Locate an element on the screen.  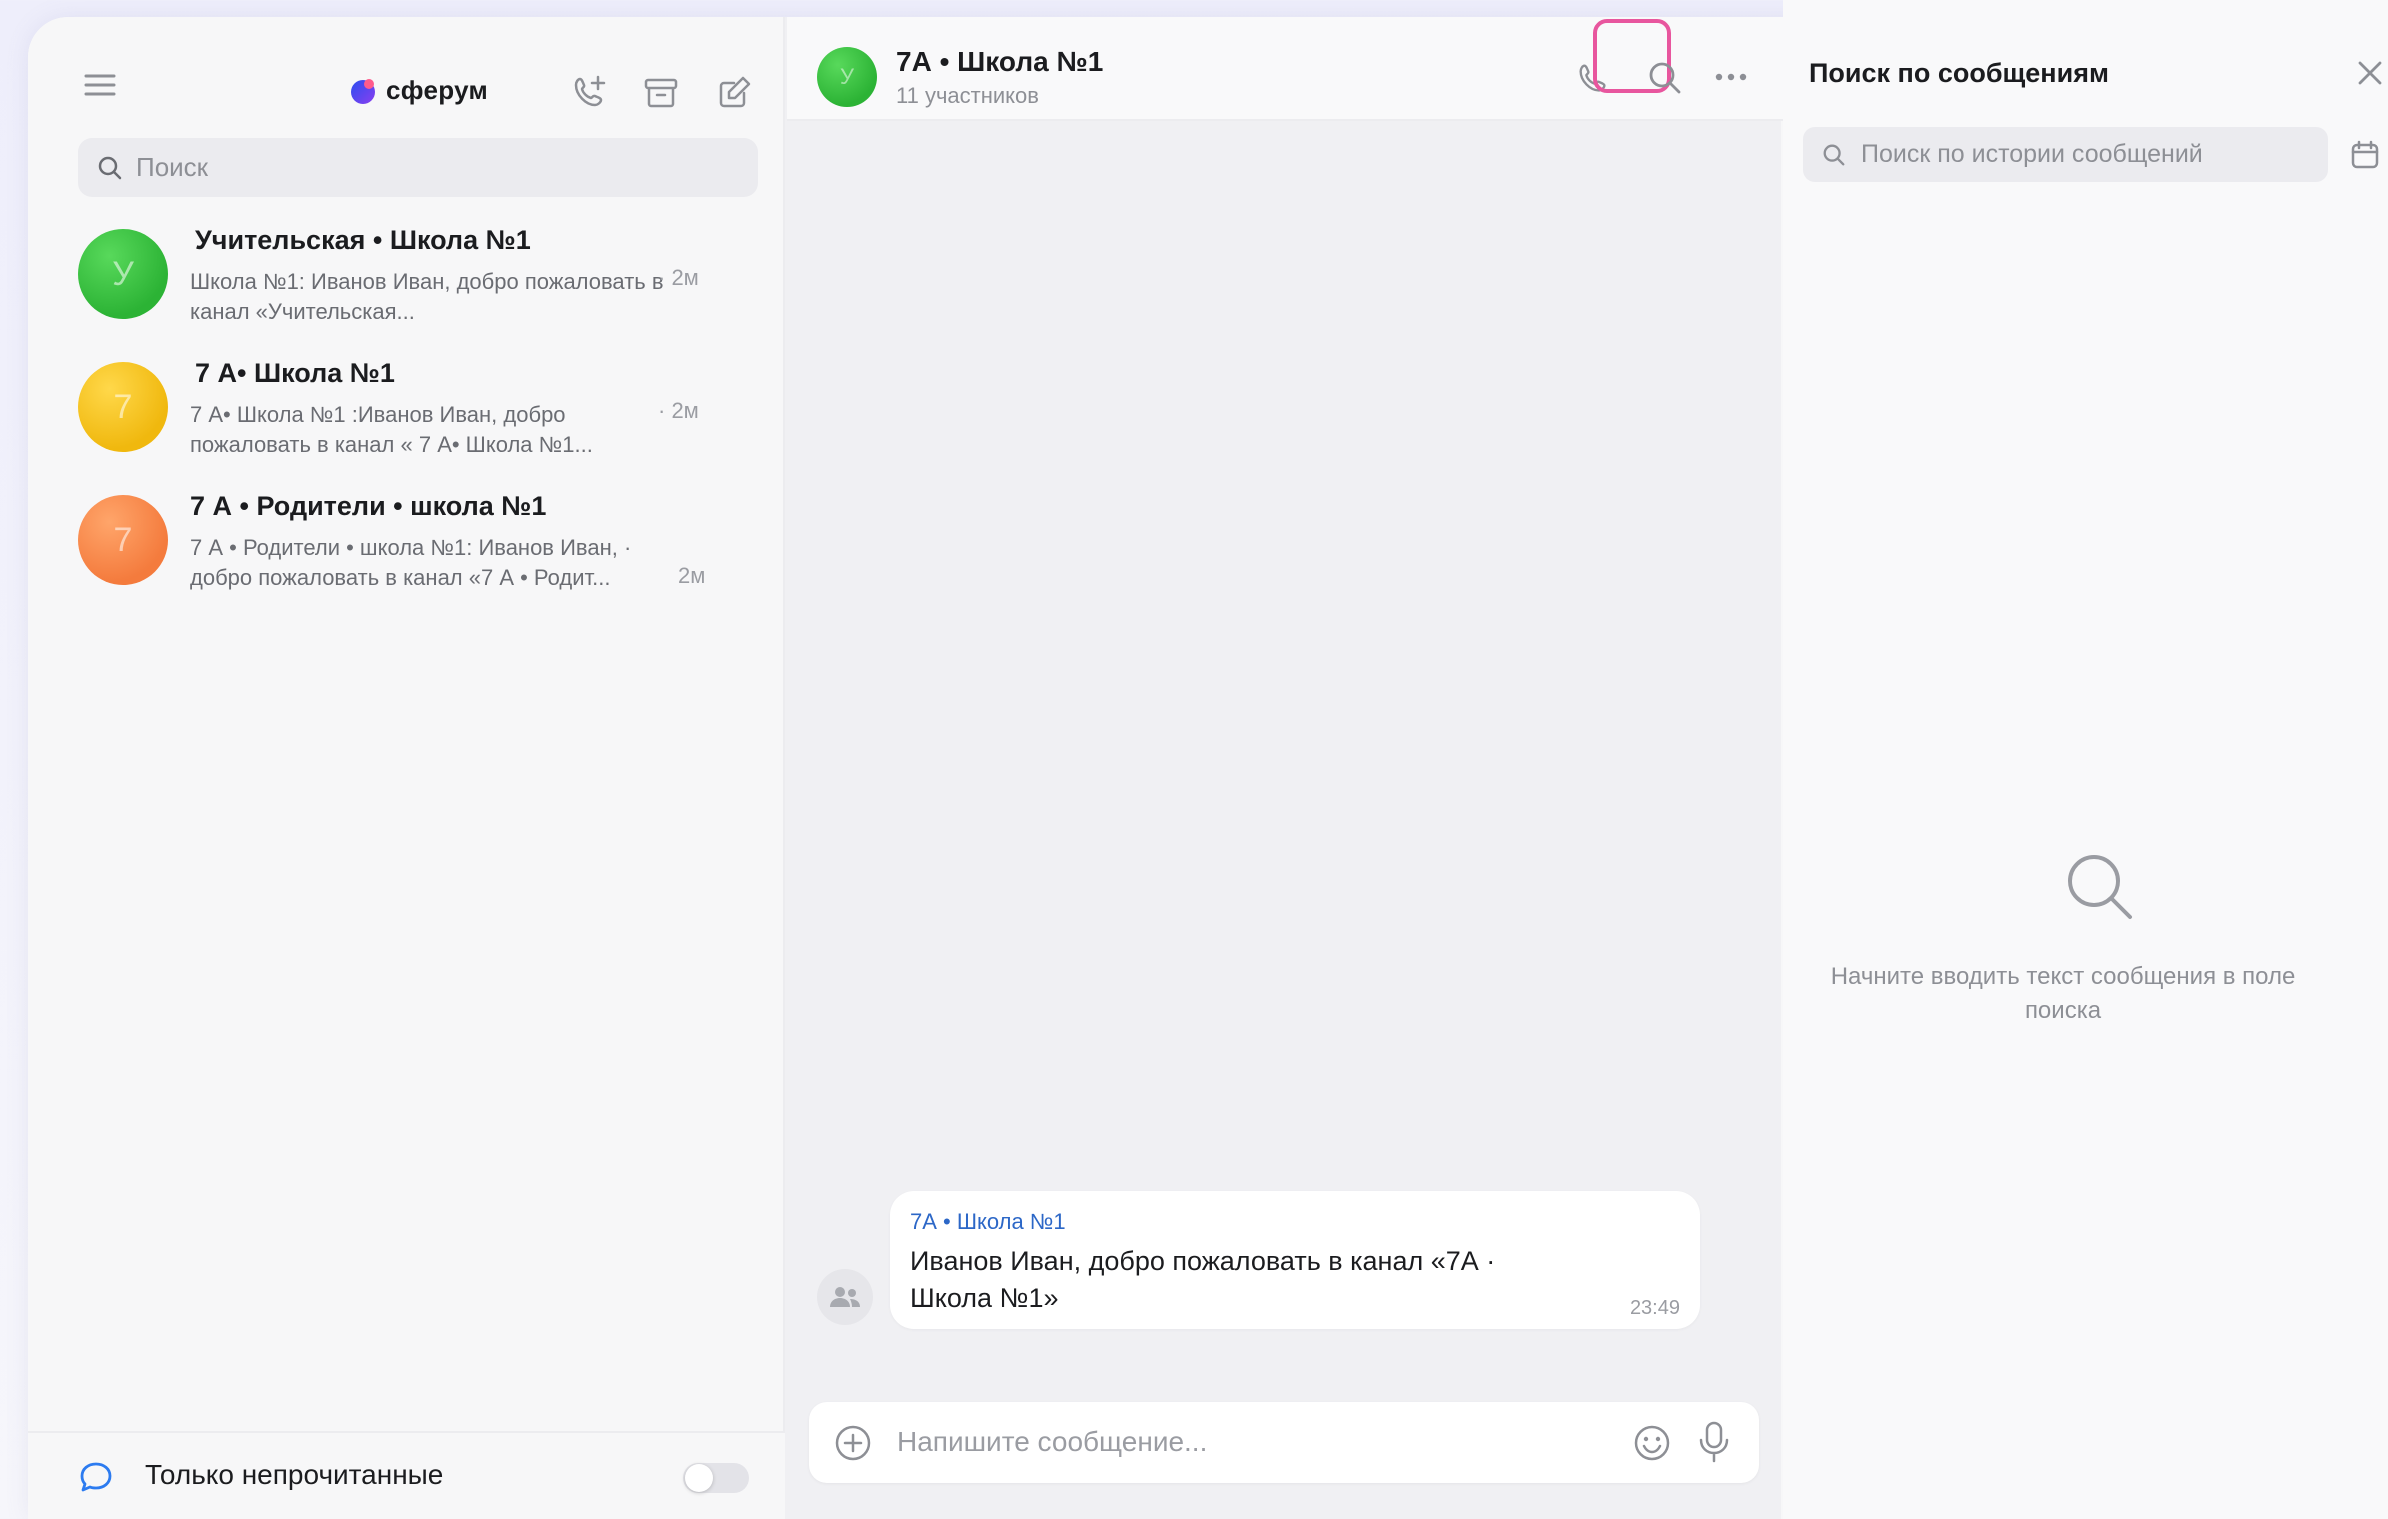
chat-avatar: У is located at coordinates (847, 77).